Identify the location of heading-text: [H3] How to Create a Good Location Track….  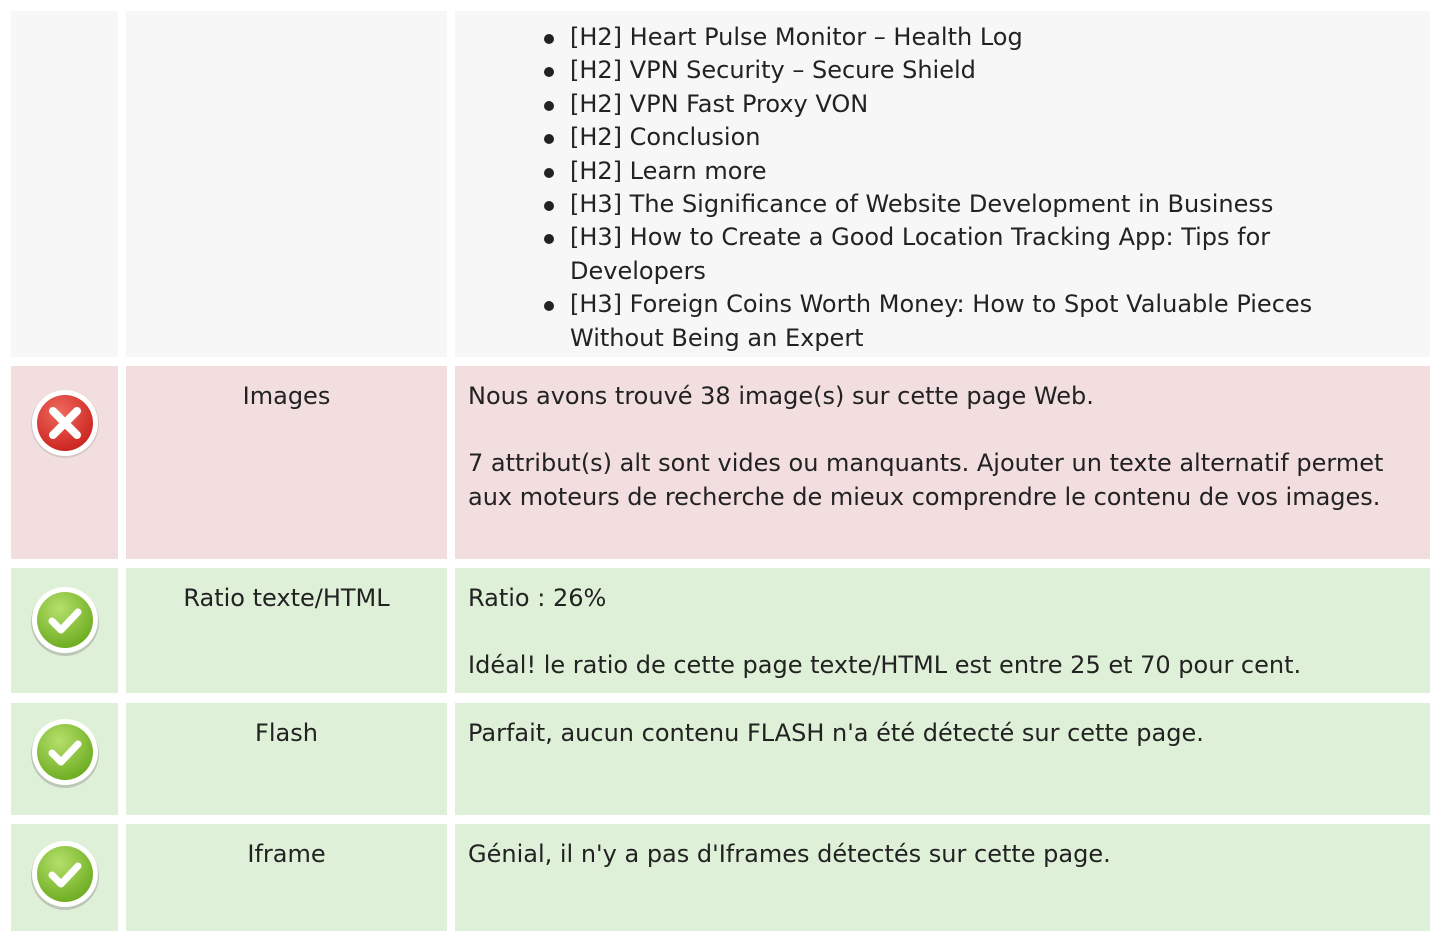
(920, 254).